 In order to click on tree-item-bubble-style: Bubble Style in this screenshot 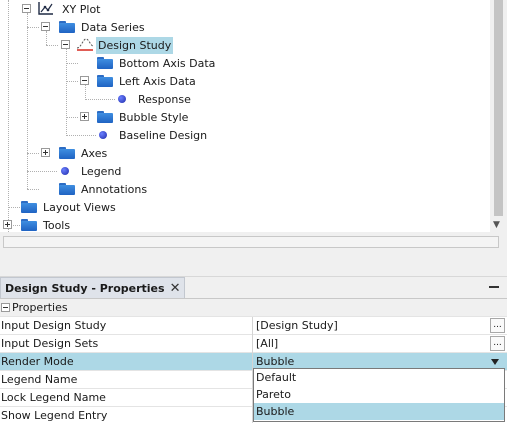, I will do `click(153, 117)`.